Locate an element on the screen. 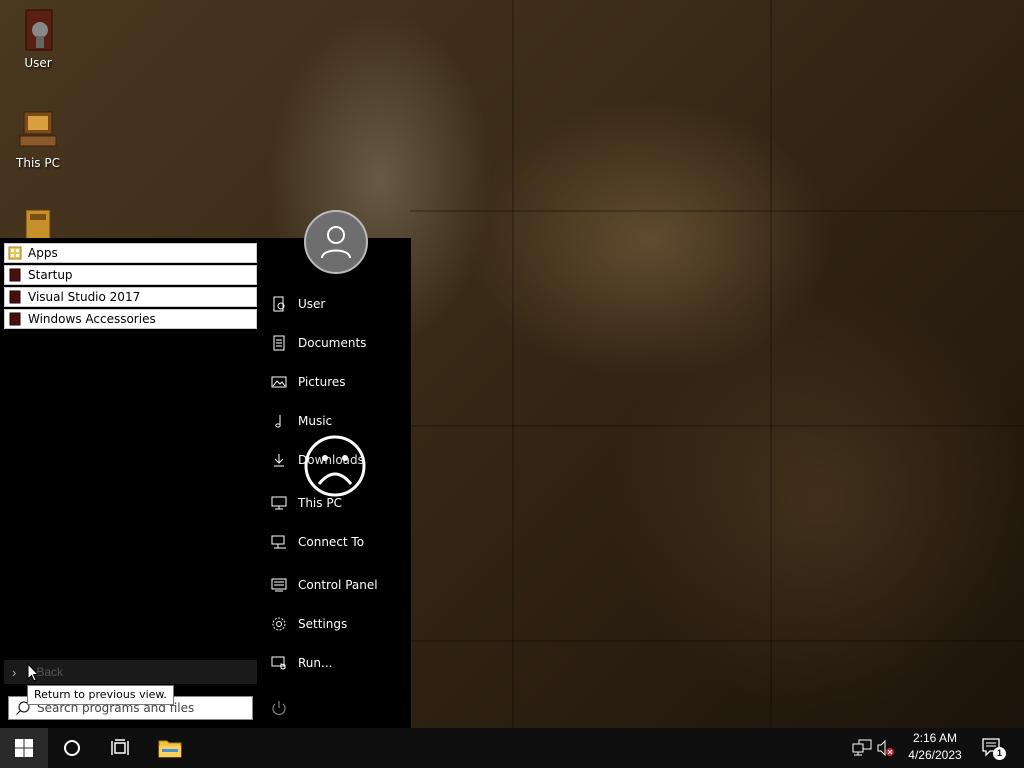 The width and height of the screenshot is (1024, 768). music-note-icon is located at coordinates (279, 421).